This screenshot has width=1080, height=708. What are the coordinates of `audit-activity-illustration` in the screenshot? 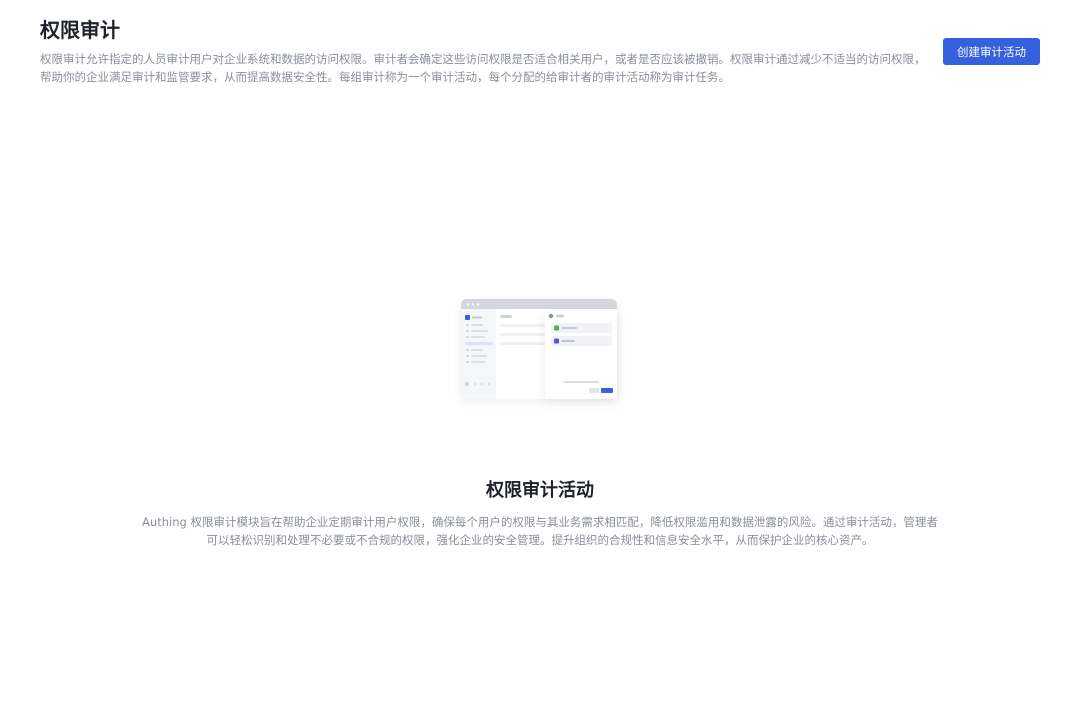 It's located at (540, 357).